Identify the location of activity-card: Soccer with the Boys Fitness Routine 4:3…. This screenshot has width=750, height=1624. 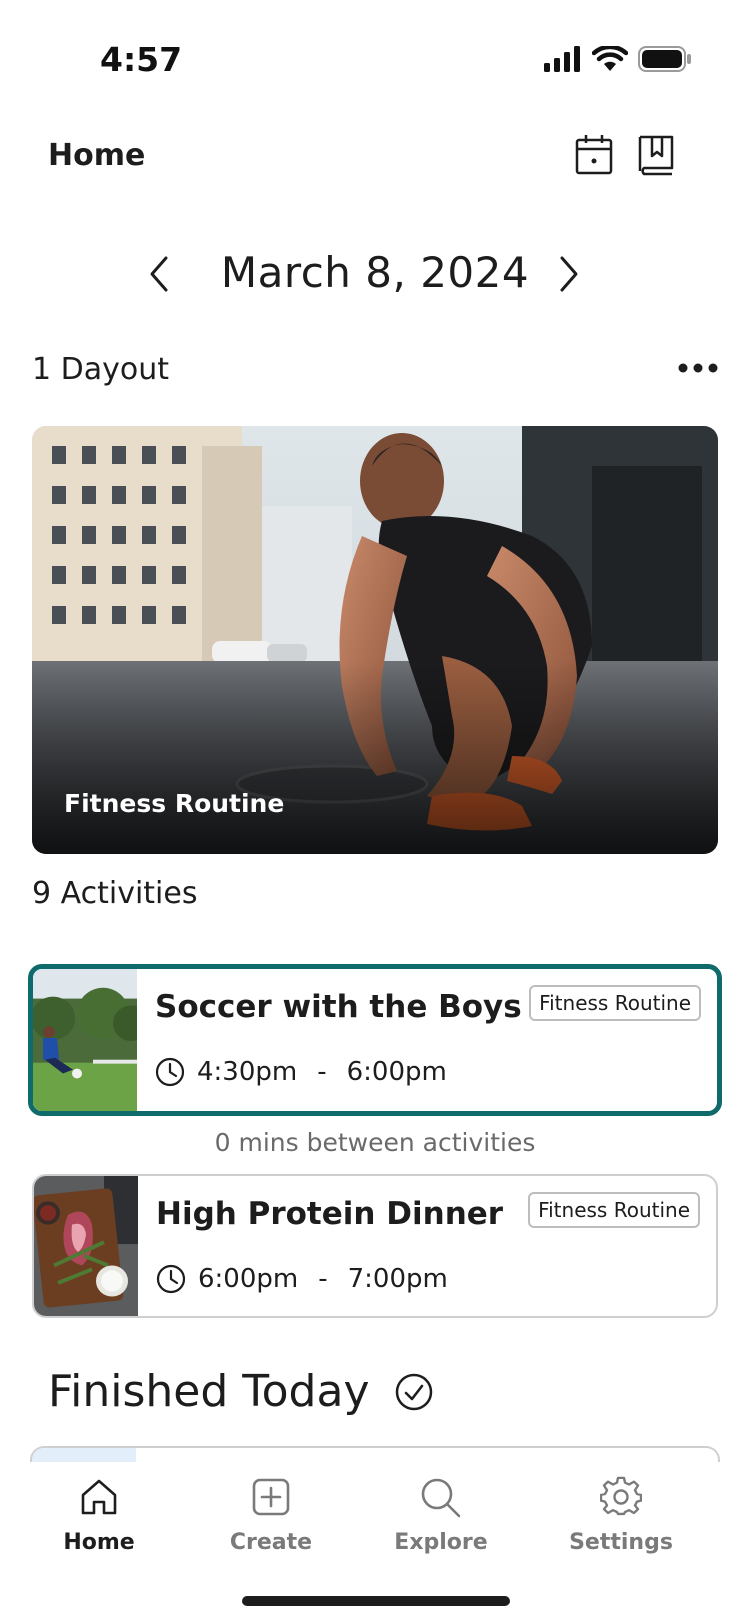
(375, 1040).